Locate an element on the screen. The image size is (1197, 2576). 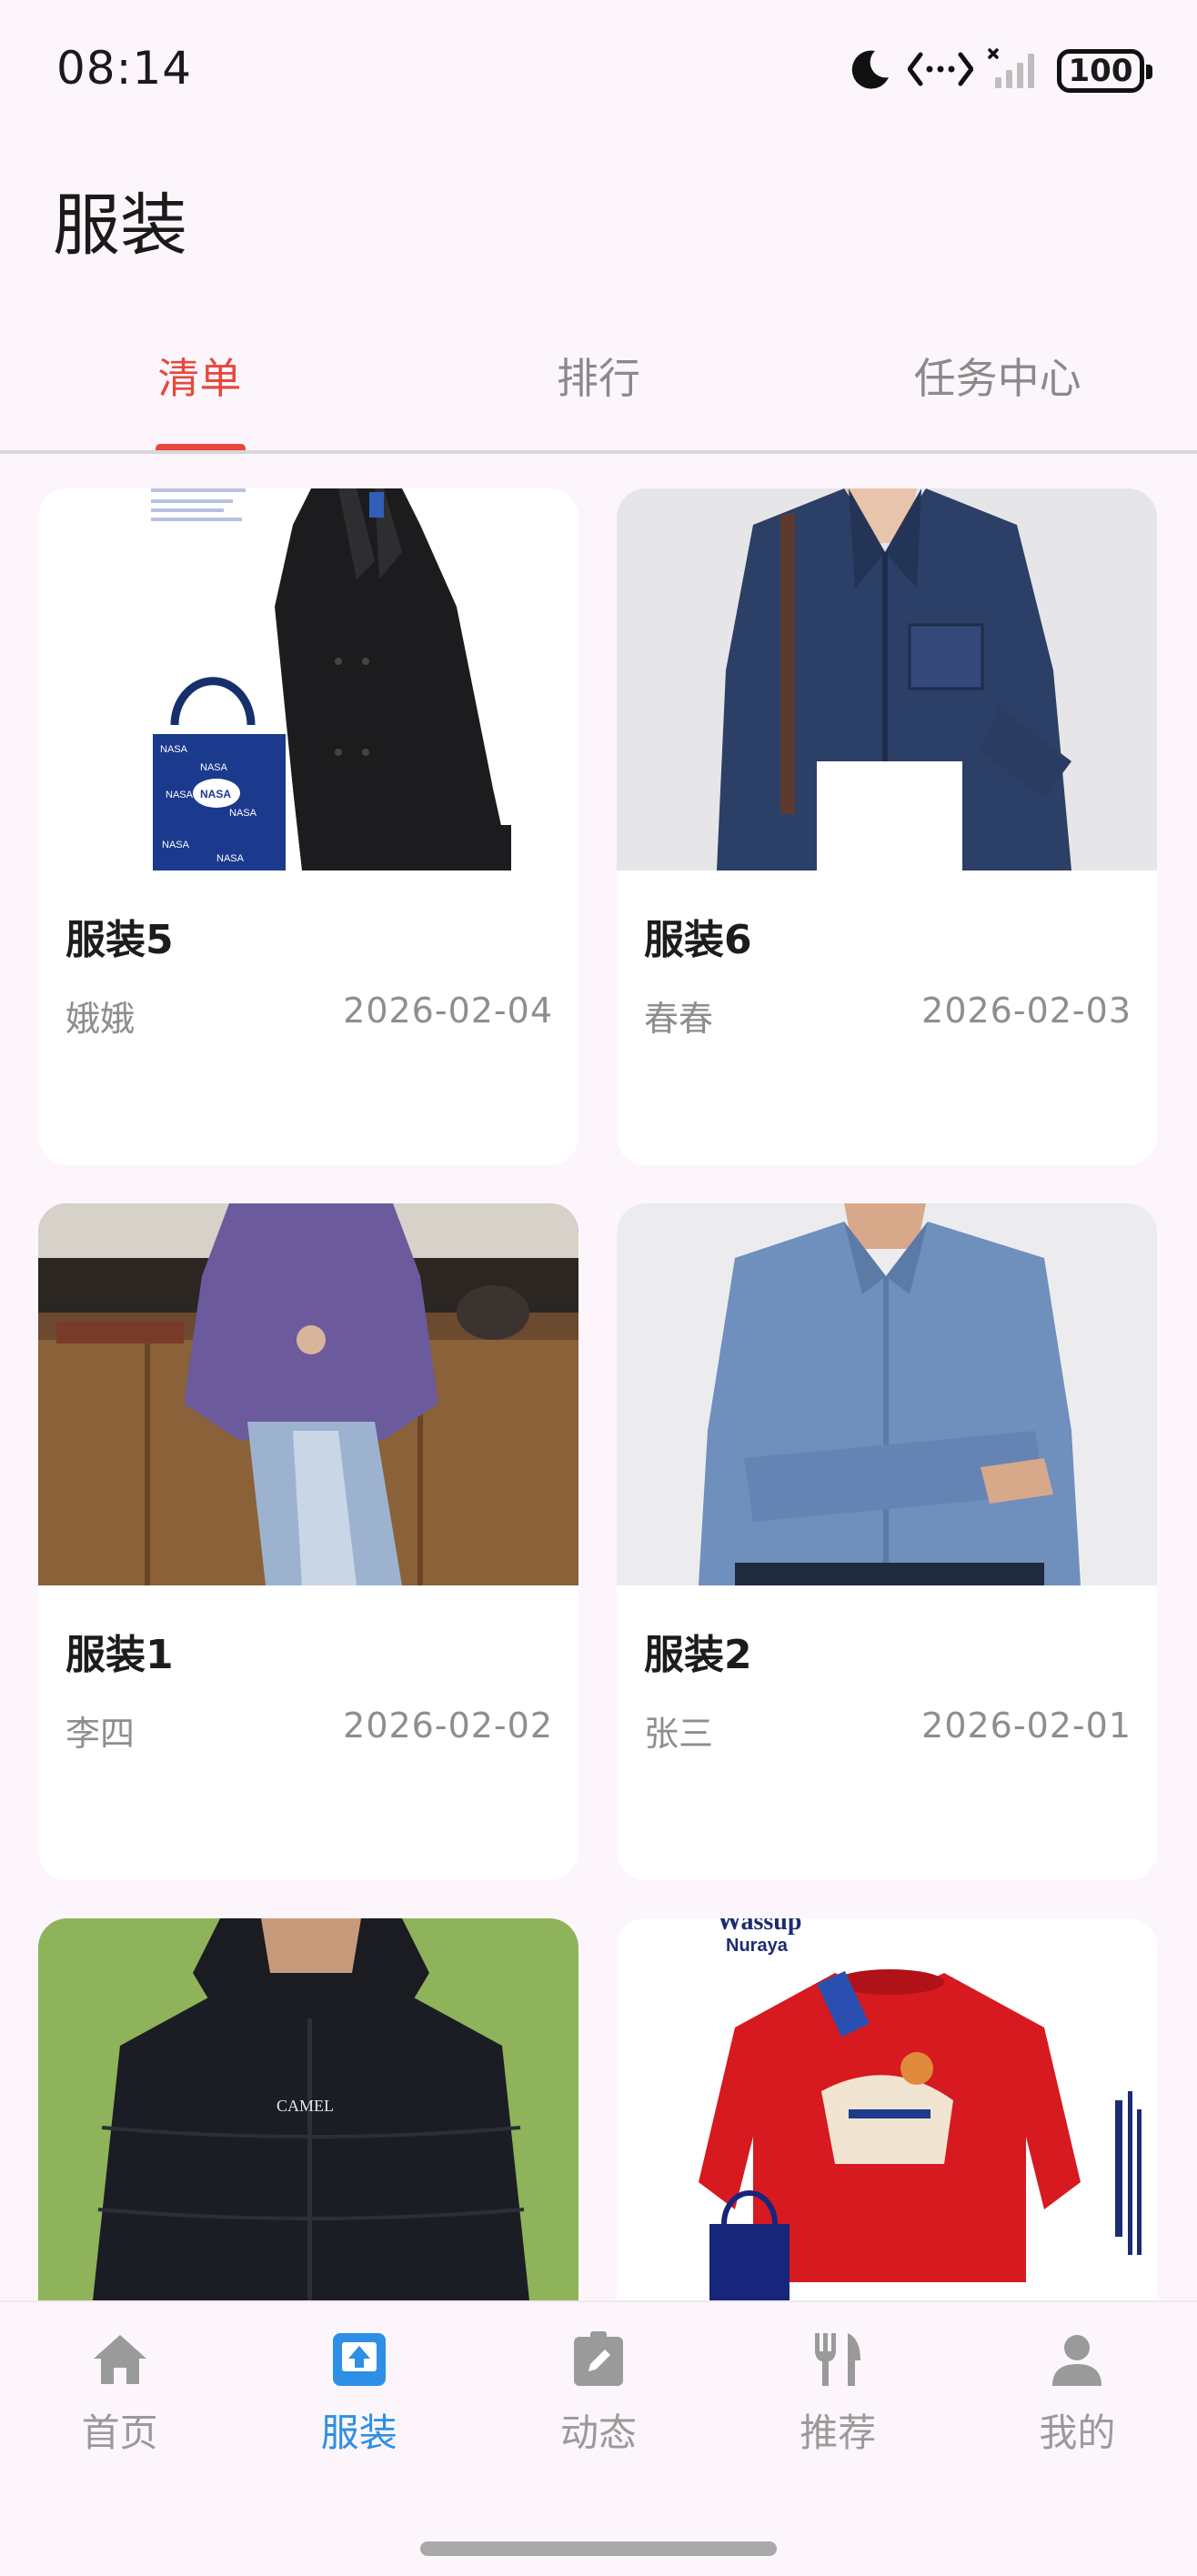
card-title: 服装6 is located at coordinates (698, 940).